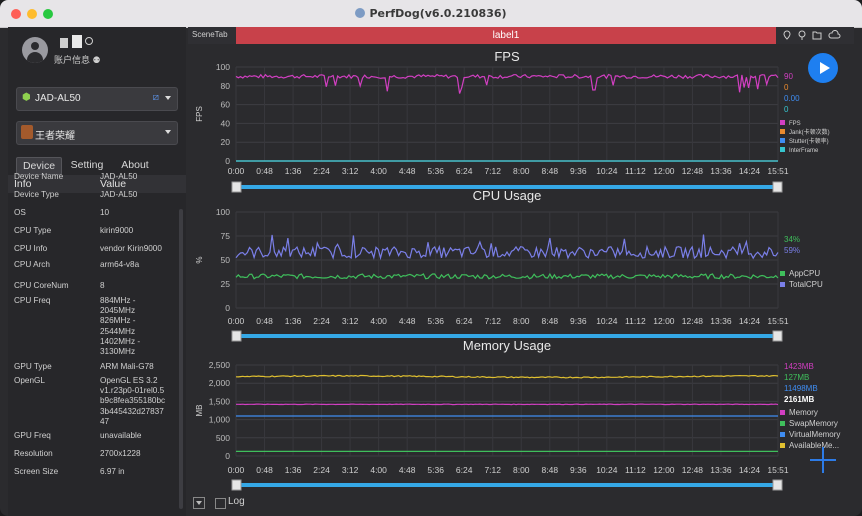 The height and width of the screenshot is (516, 862). Describe the element at coordinates (87, 165) in the screenshot. I see `tab-setting: Setting` at that location.